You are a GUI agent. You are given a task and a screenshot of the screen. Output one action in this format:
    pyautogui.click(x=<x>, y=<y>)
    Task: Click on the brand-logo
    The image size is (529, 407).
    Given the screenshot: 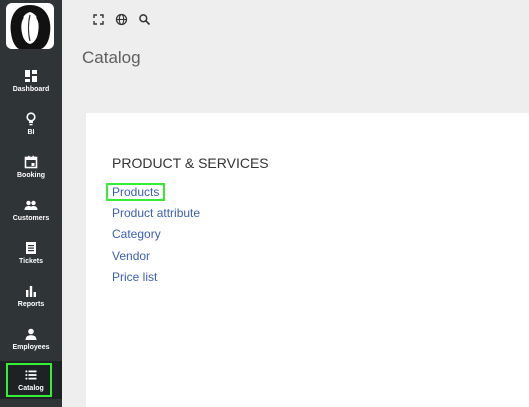 What is the action you would take?
    pyautogui.click(x=30, y=26)
    